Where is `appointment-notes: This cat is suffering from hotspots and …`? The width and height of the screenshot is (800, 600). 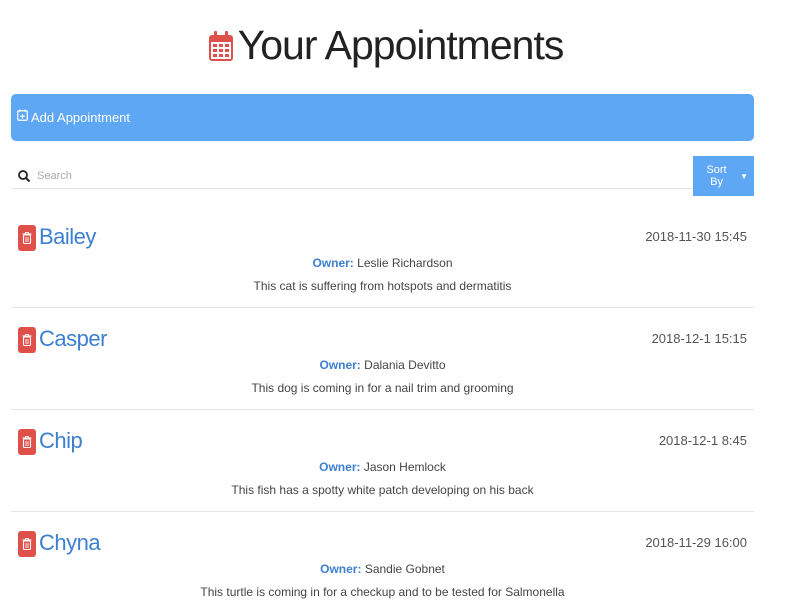 appointment-notes: This cat is suffering from hotspots and … is located at coordinates (382, 286).